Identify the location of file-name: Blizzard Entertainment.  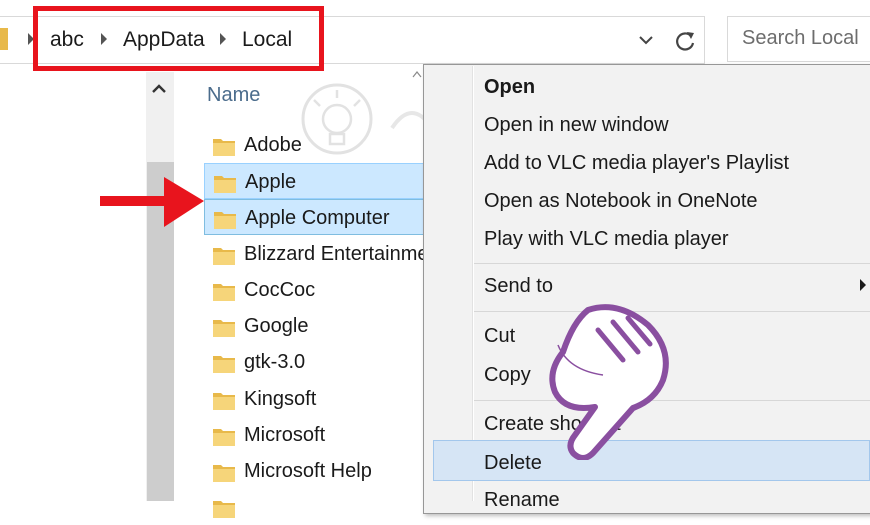
(345, 254).